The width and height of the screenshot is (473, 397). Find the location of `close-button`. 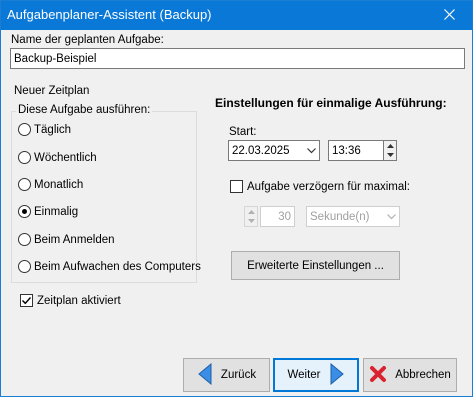

close-button is located at coordinates (449, 15).